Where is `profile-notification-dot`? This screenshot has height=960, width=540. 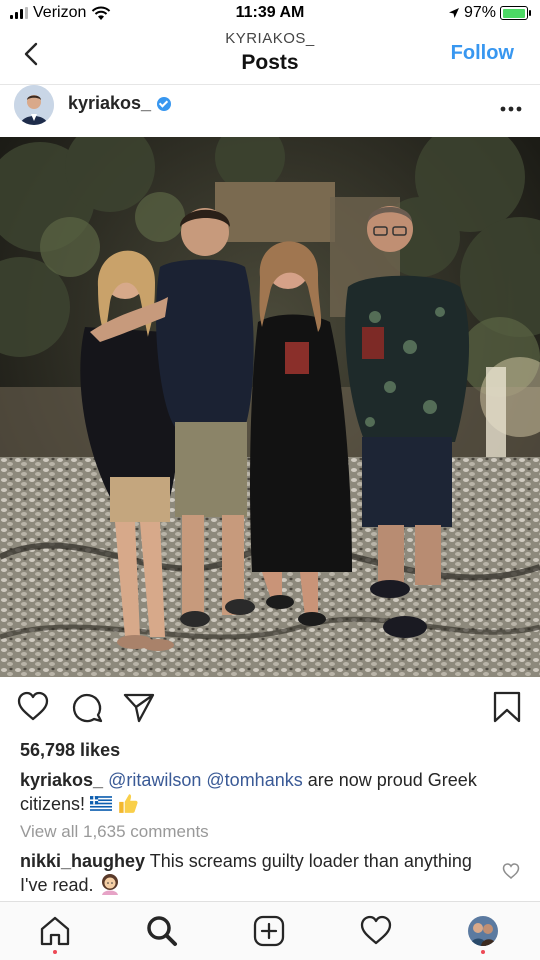 profile-notification-dot is located at coordinates (483, 952).